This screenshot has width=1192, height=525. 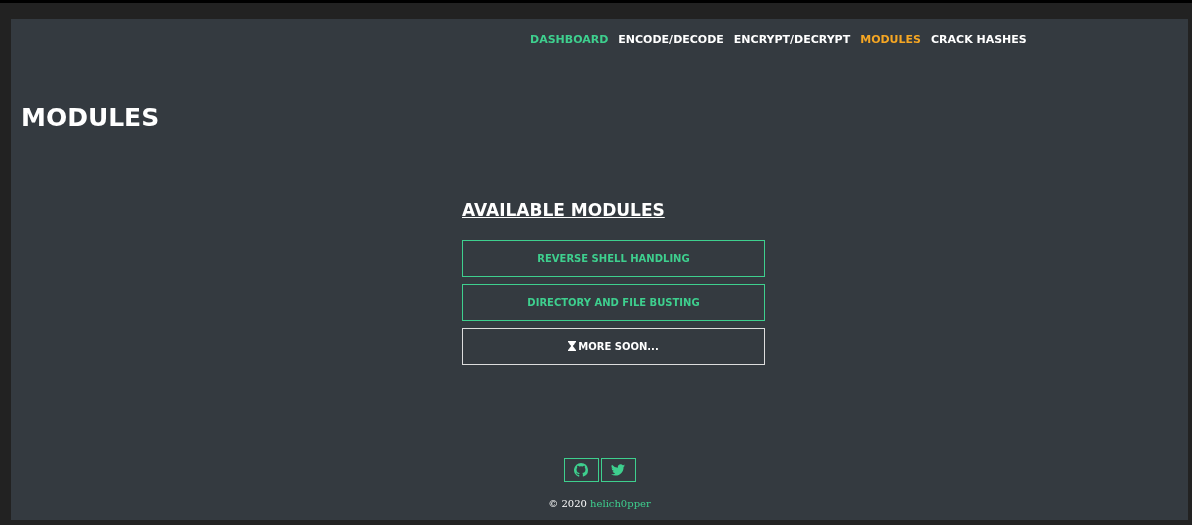 I want to click on github-icon, so click(x=581, y=469).